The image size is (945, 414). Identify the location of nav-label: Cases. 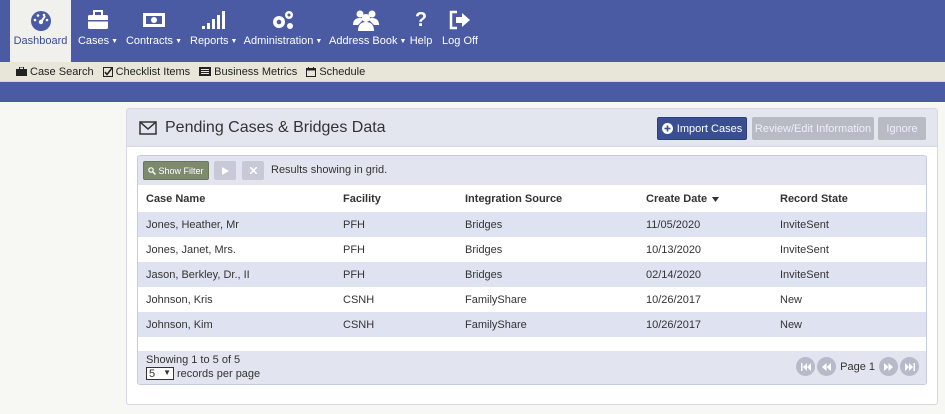
(93, 41).